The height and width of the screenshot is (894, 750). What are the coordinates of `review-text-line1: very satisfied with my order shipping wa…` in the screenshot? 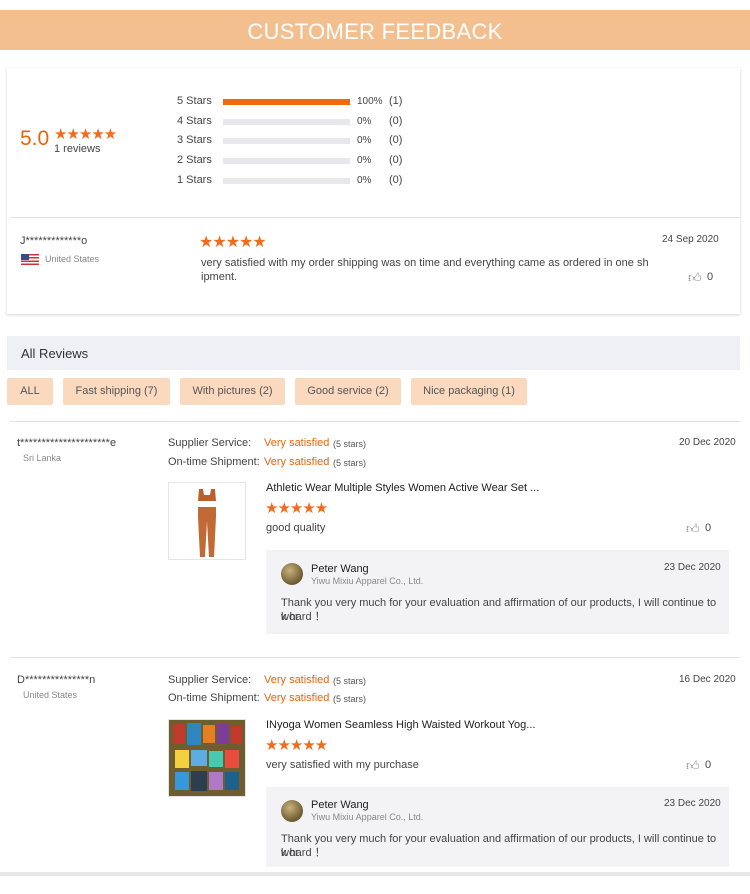 It's located at (425, 263).